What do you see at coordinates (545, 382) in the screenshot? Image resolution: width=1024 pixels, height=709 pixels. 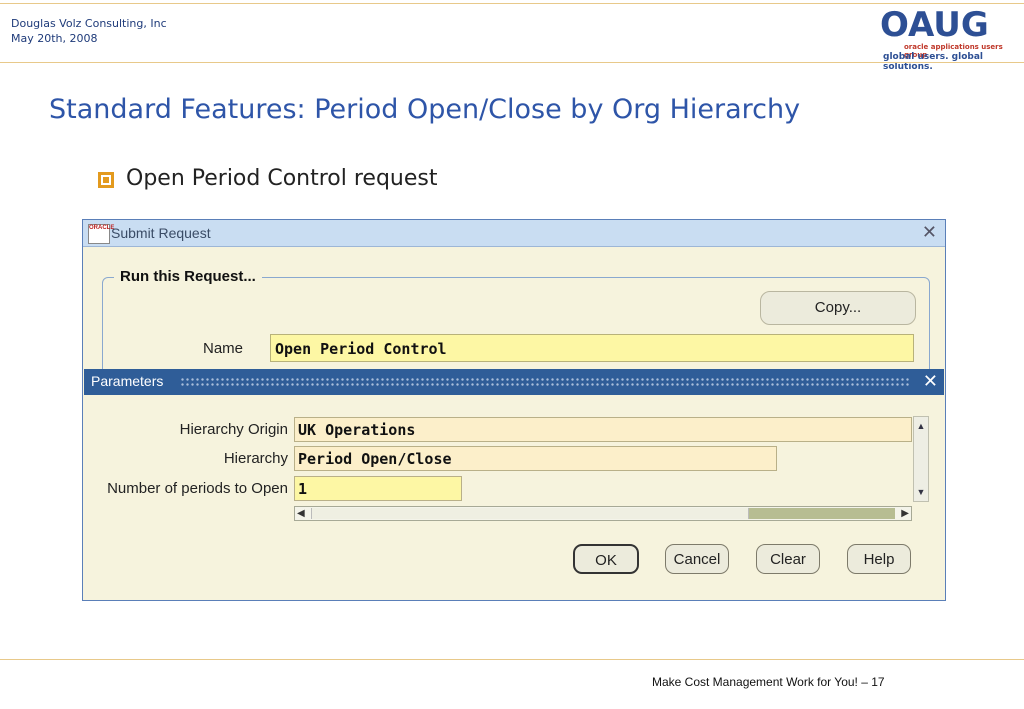 I see `titlebar-grip` at bounding box center [545, 382].